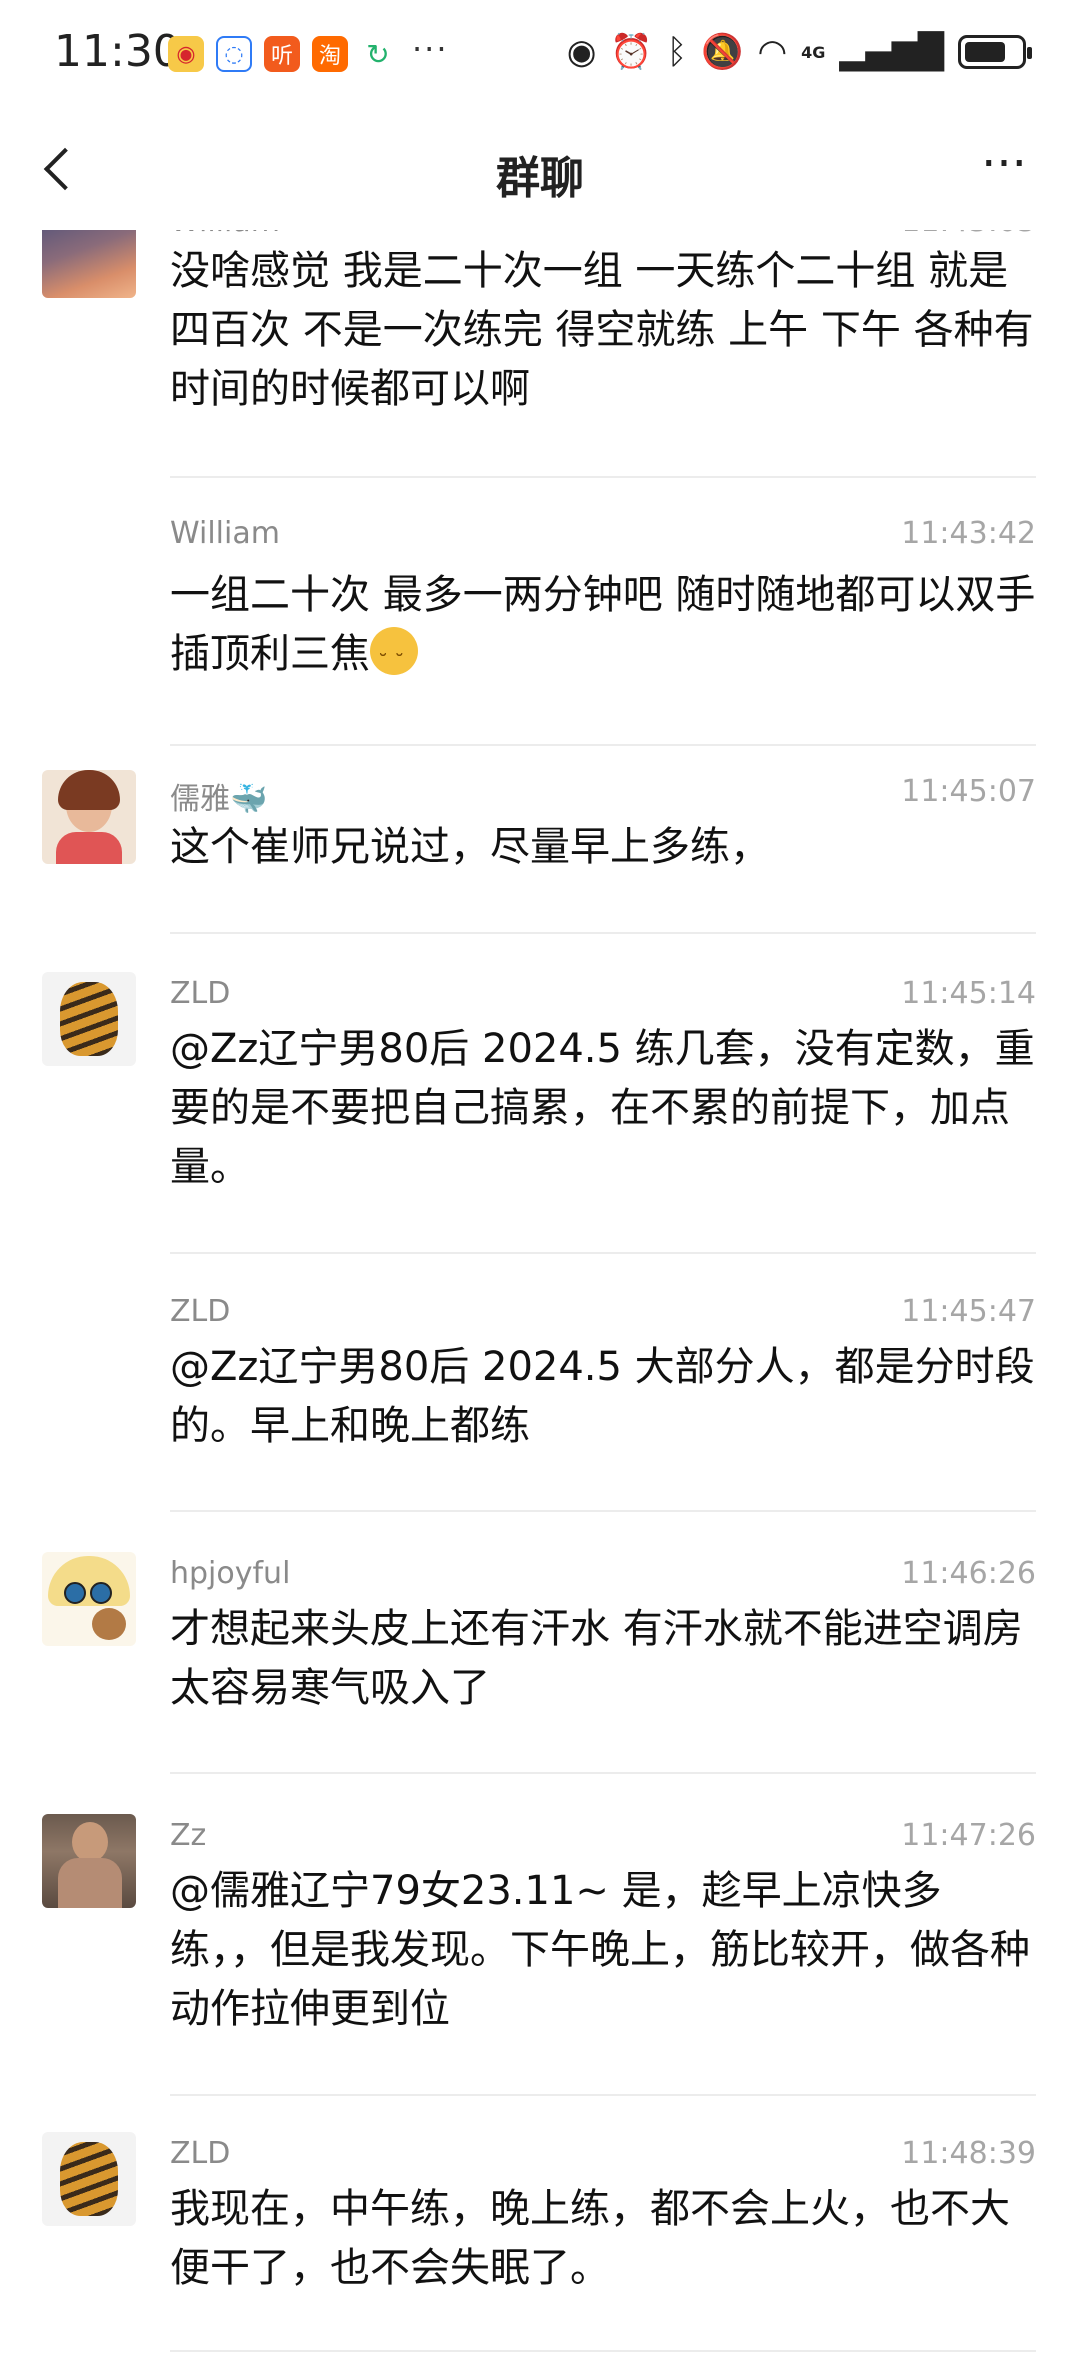  Describe the element at coordinates (186, 54) in the screenshot. I see `weibo-icon: ◉` at that location.